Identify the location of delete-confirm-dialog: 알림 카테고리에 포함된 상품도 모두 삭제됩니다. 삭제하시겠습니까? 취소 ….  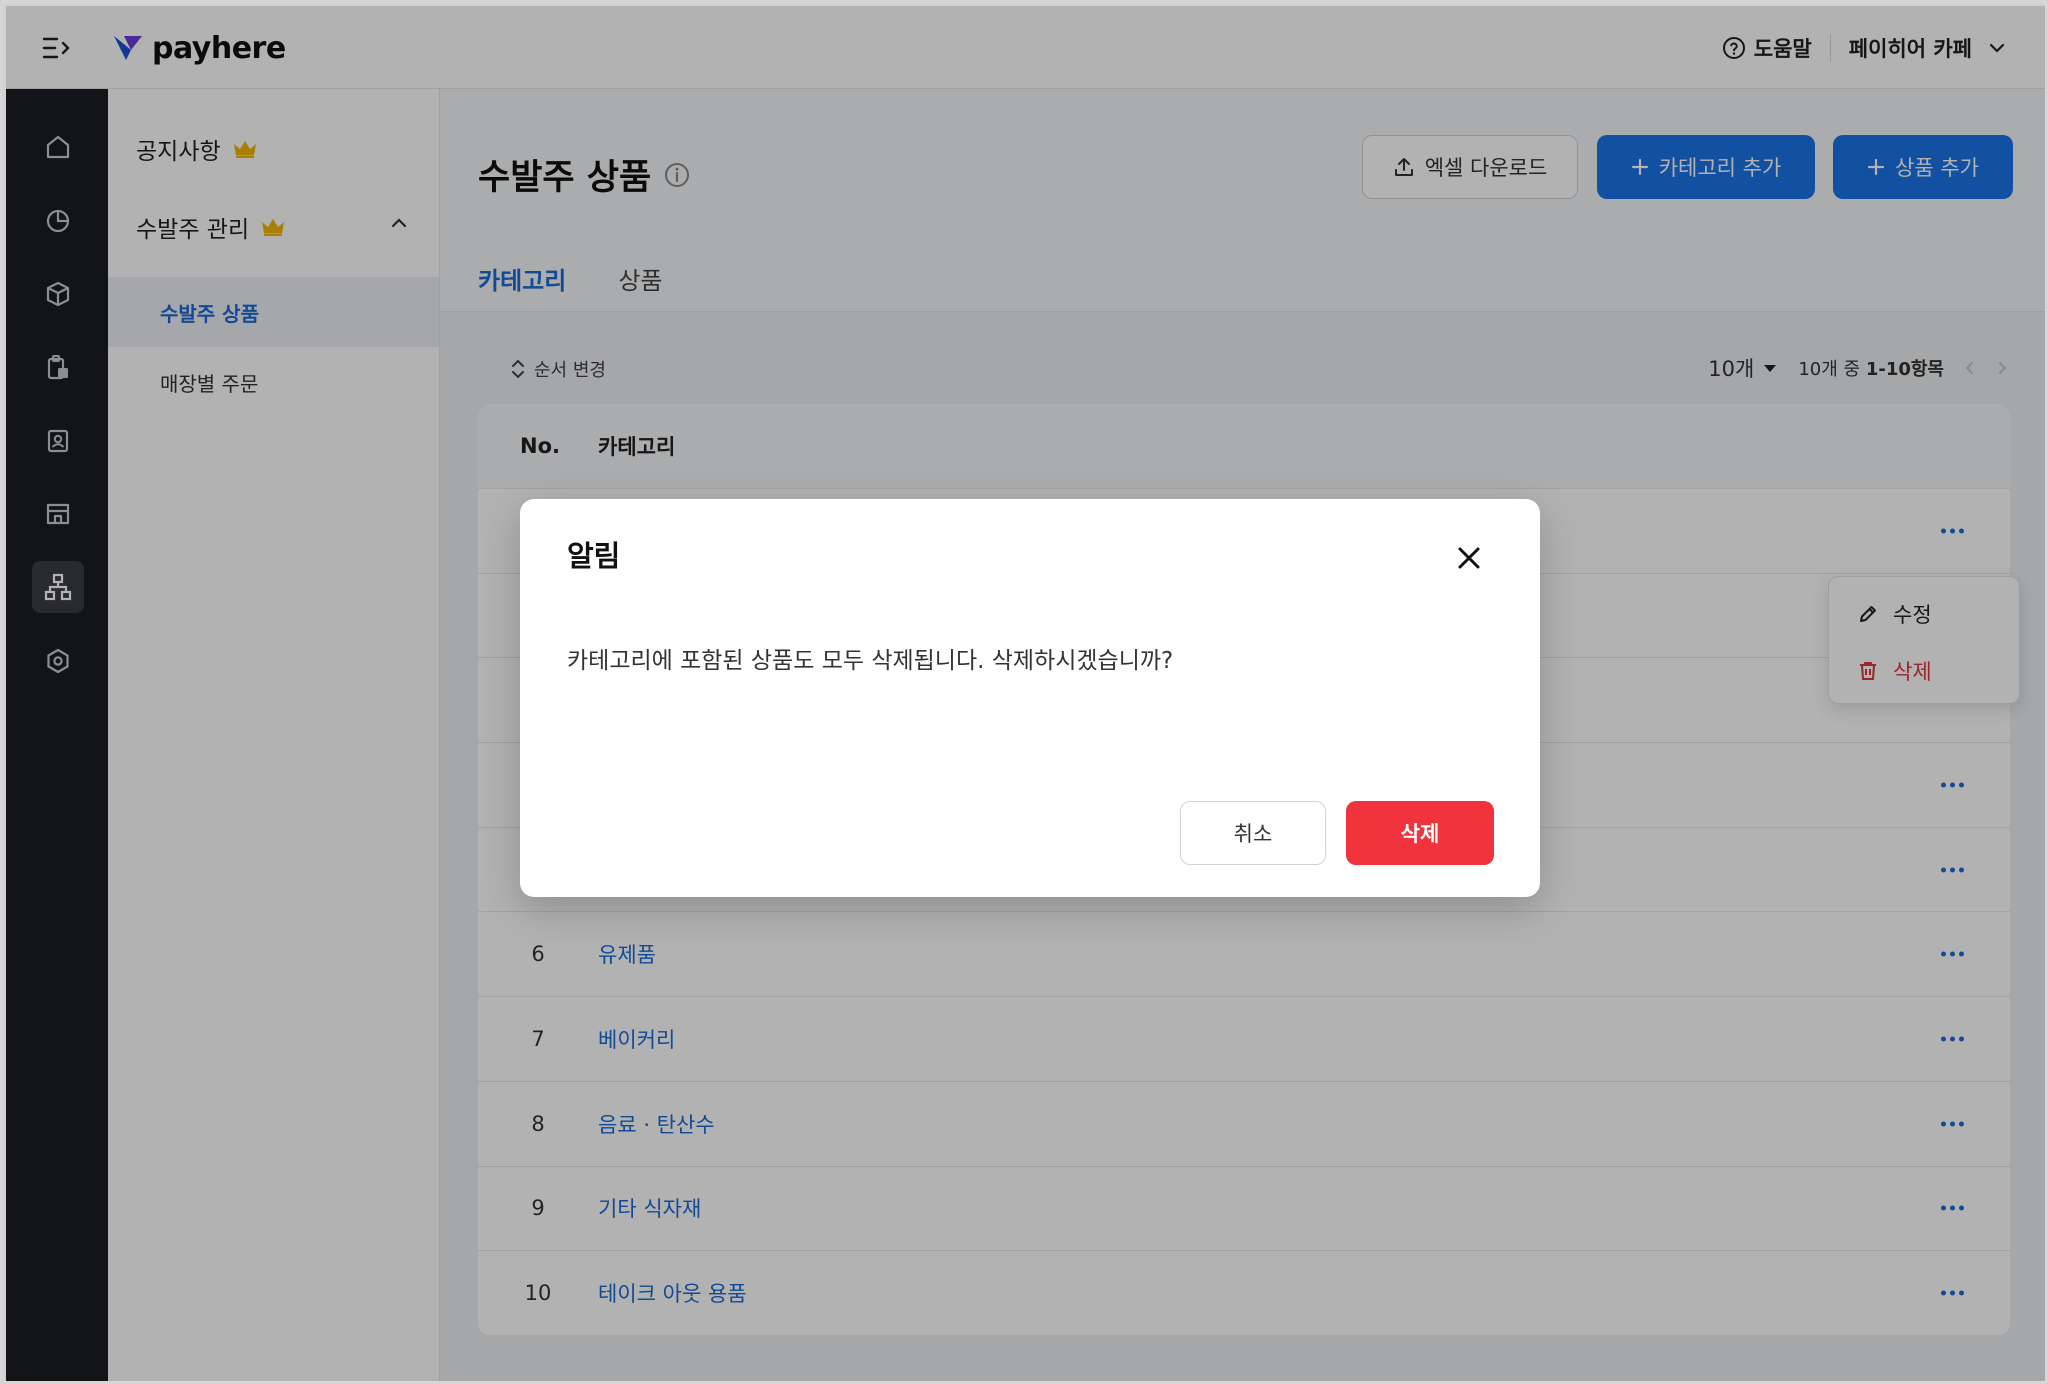
(1030, 698).